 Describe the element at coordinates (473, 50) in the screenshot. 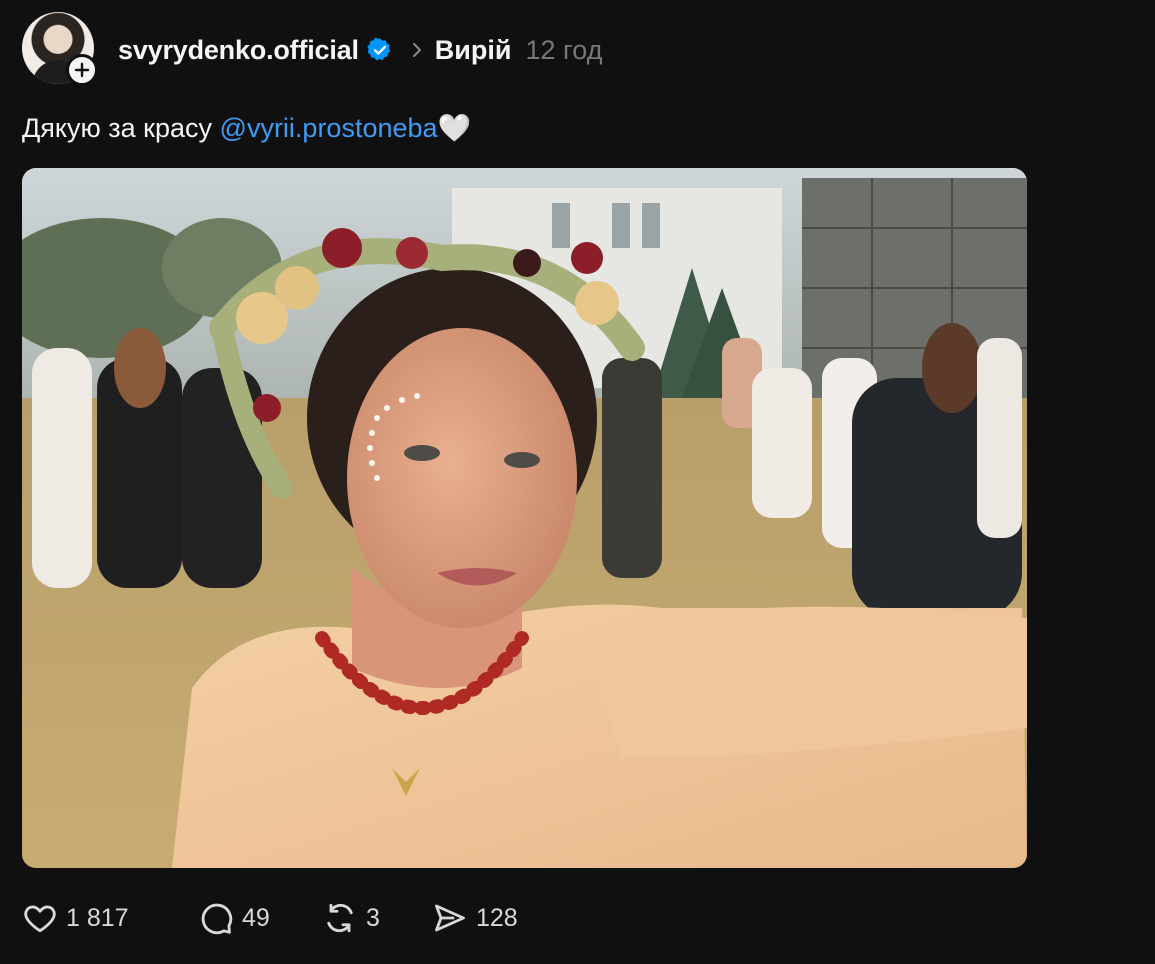

I see `community-link: Вирій` at that location.